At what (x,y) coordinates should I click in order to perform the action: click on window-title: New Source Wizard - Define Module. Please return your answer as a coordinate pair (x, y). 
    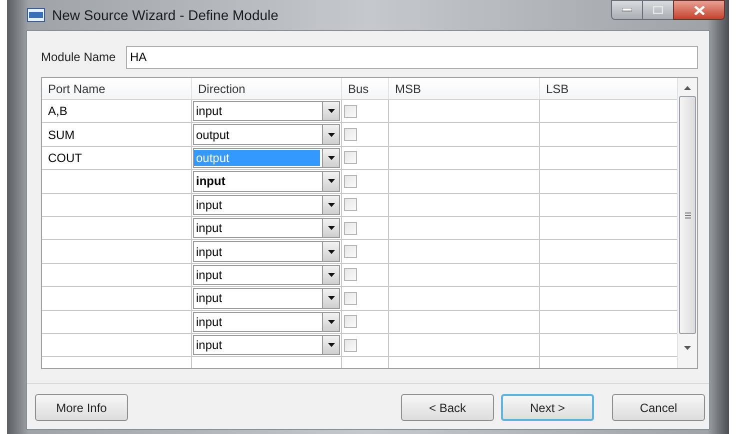
    Looking at the image, I should click on (165, 15).